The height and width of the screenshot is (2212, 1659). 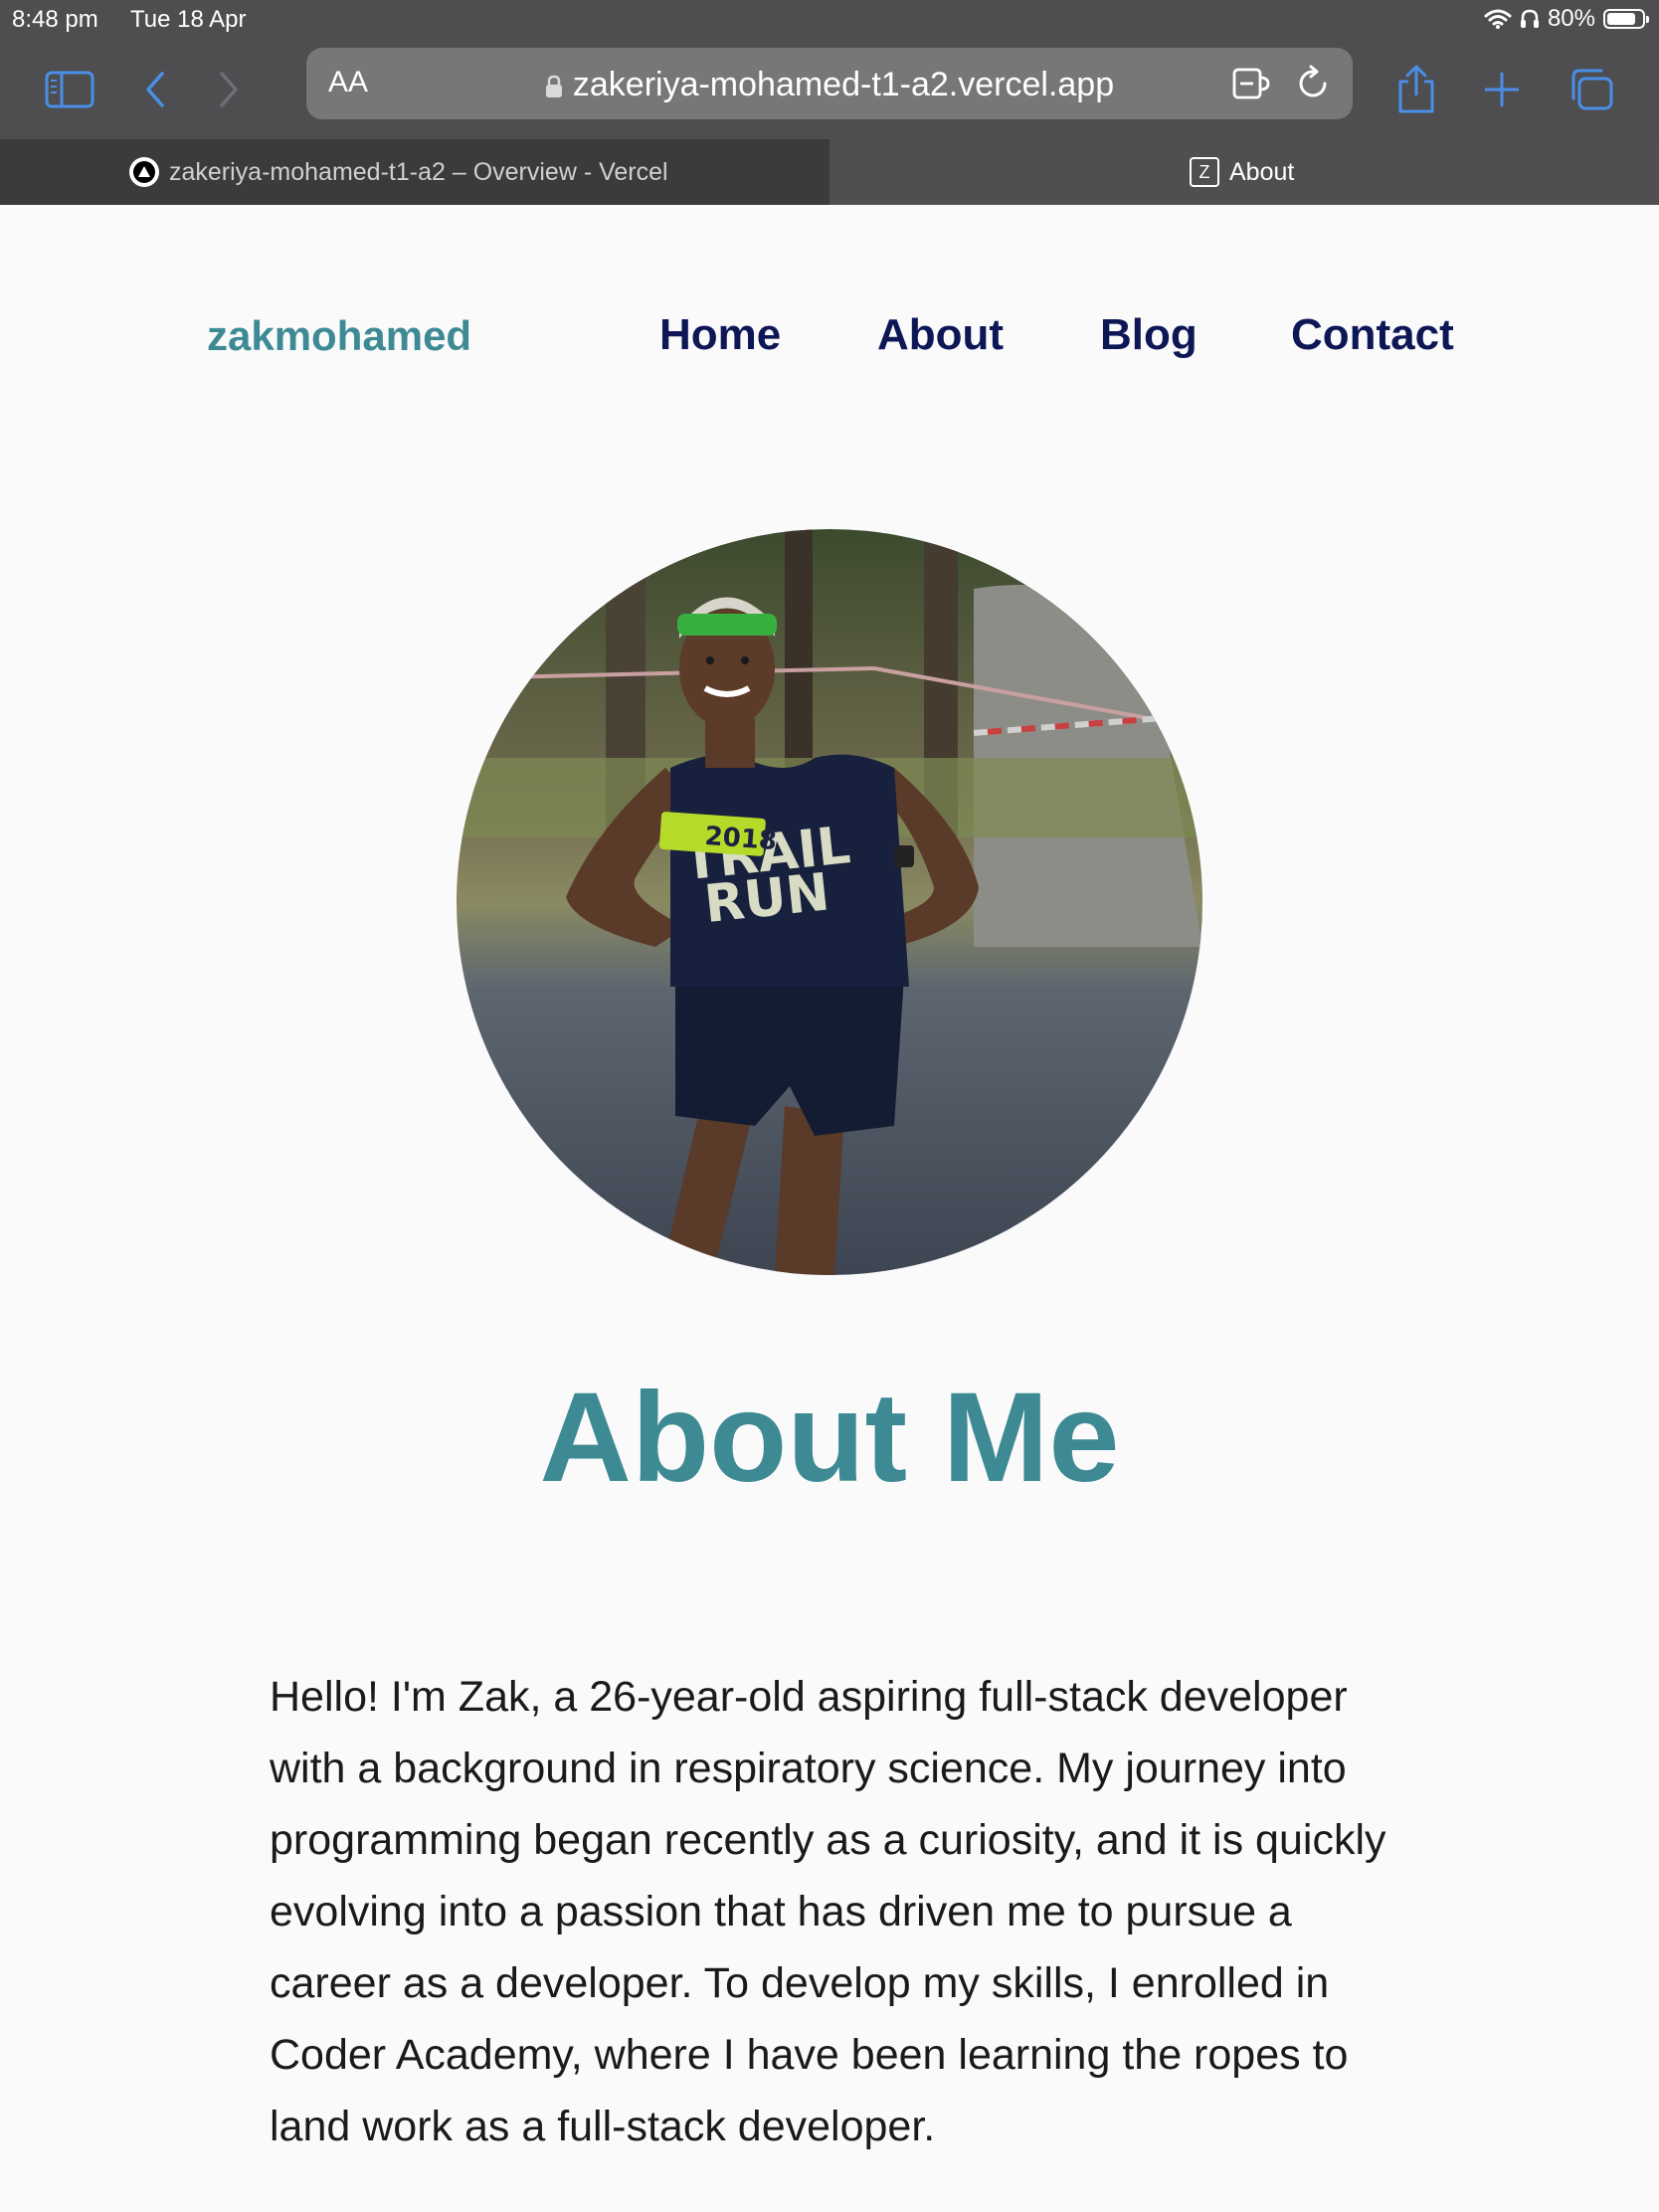 What do you see at coordinates (1529, 18) in the screenshot?
I see `headphones-icon` at bounding box center [1529, 18].